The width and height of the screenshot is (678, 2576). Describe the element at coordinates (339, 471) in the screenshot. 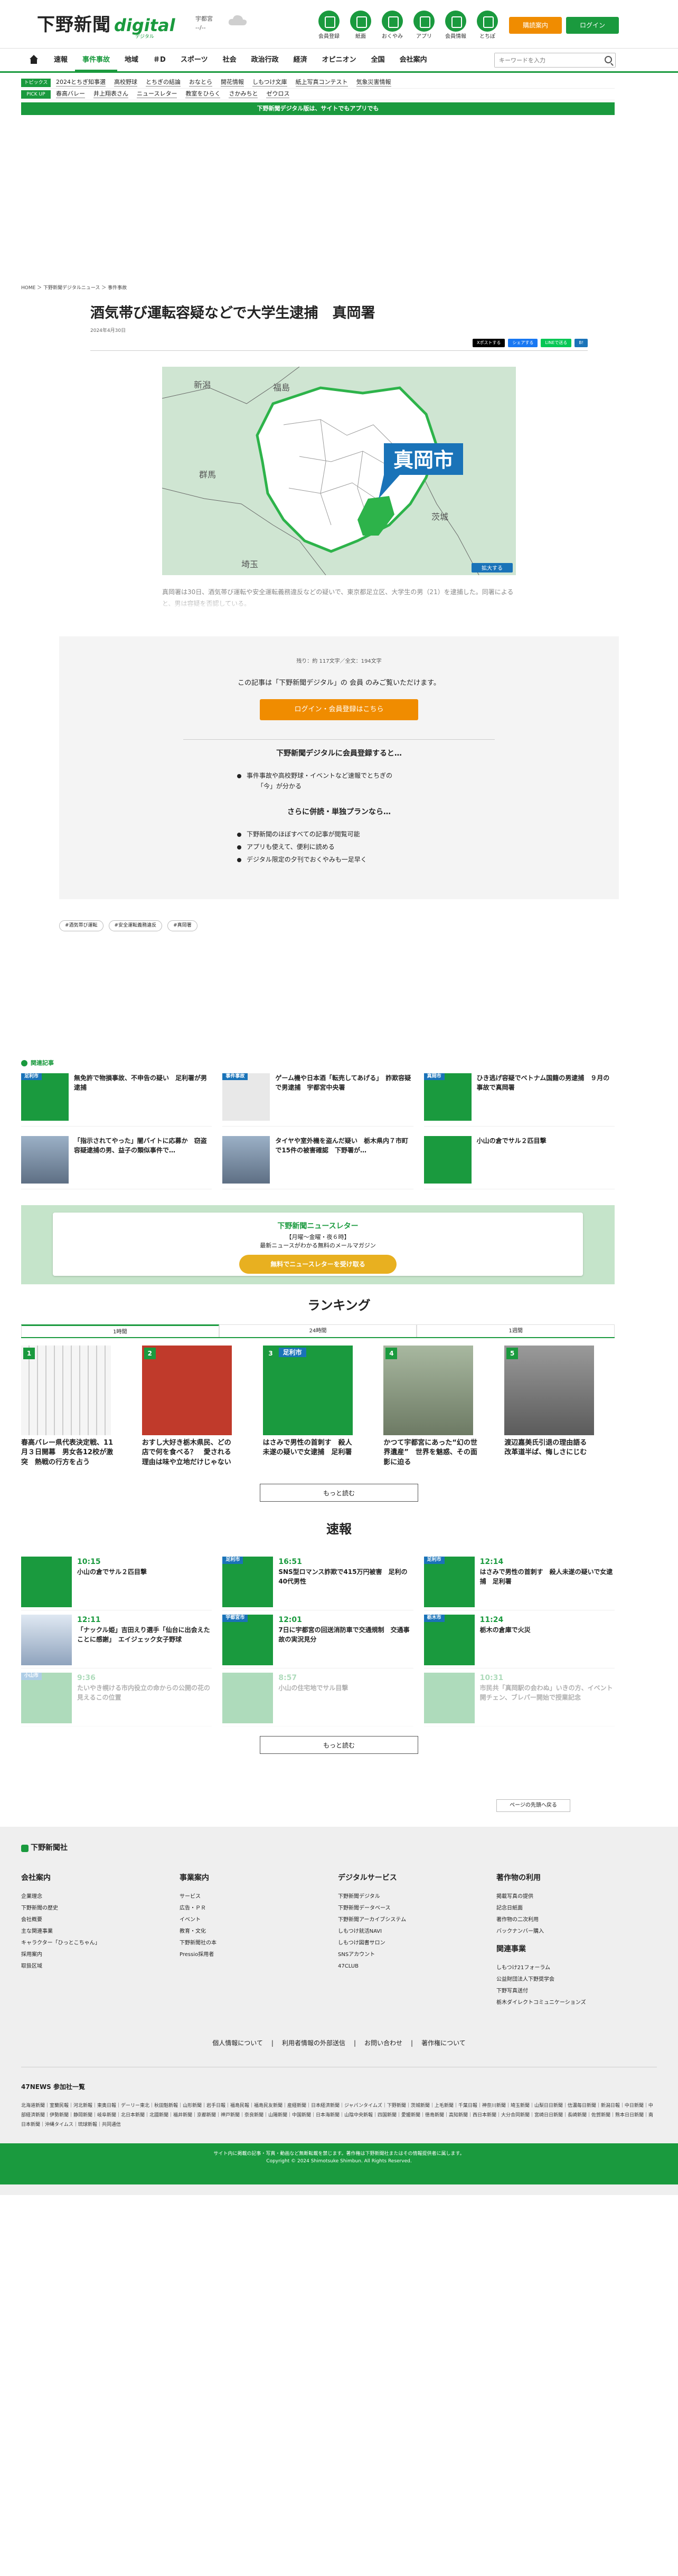

I see `article-map-image: 真岡市 新潟 福島 群馬 茨城 埼玉 拡大する` at that location.